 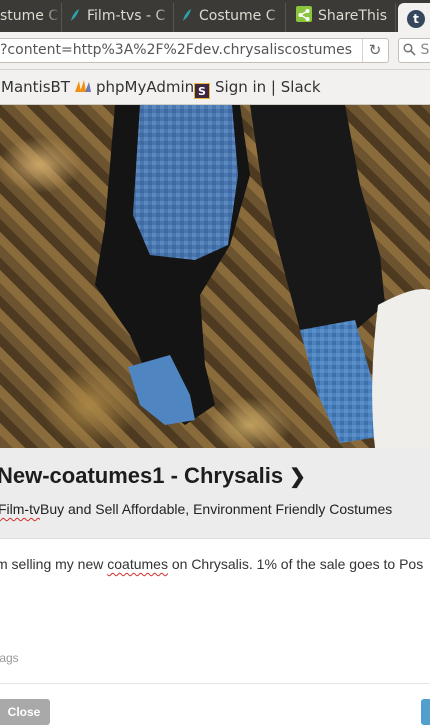 I want to click on bookmark-label: MantisBT, so click(x=35, y=87).